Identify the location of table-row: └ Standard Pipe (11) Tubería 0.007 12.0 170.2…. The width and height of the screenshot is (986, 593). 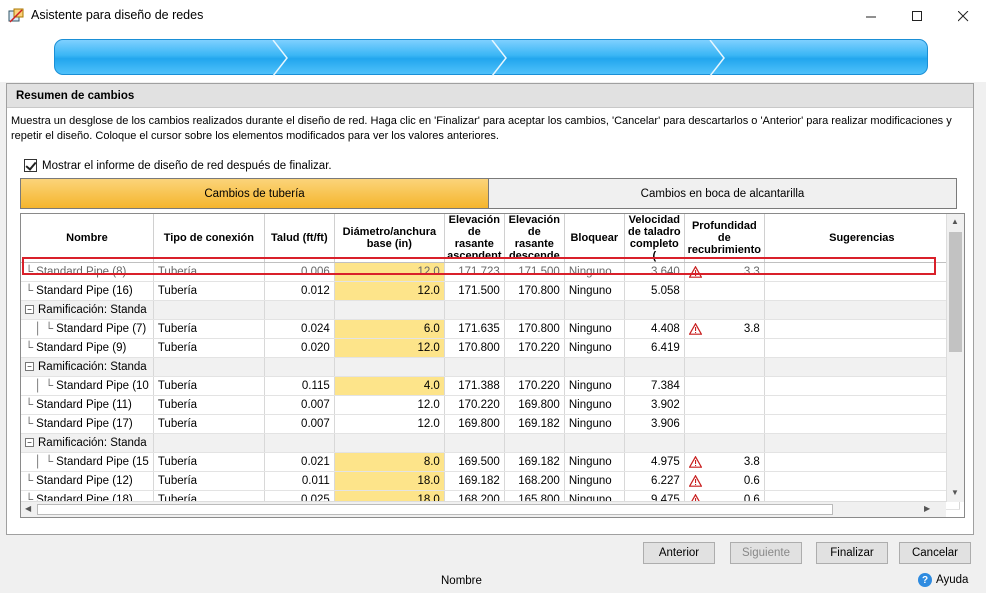
(490, 405).